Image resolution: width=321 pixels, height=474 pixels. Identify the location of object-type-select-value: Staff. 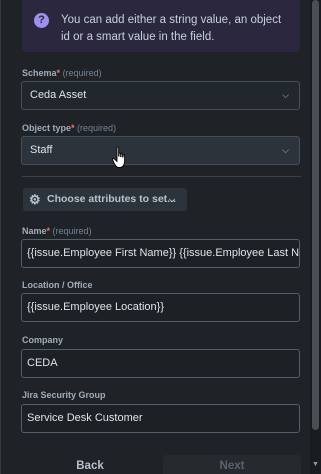
(41, 150).